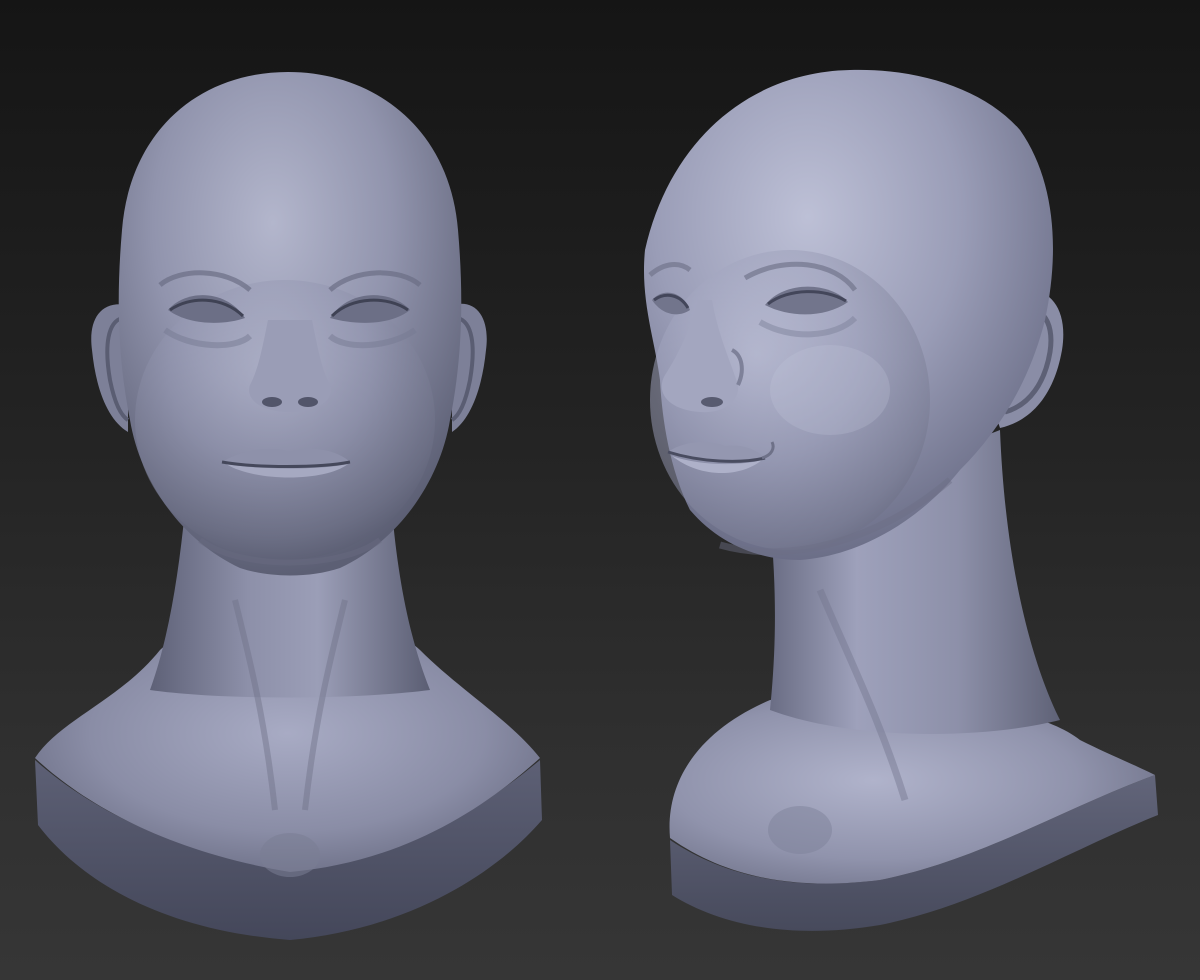 This screenshot has height=980, width=1200. Describe the element at coordinates (272, 402) in the screenshot. I see `front-left-nostril` at that location.